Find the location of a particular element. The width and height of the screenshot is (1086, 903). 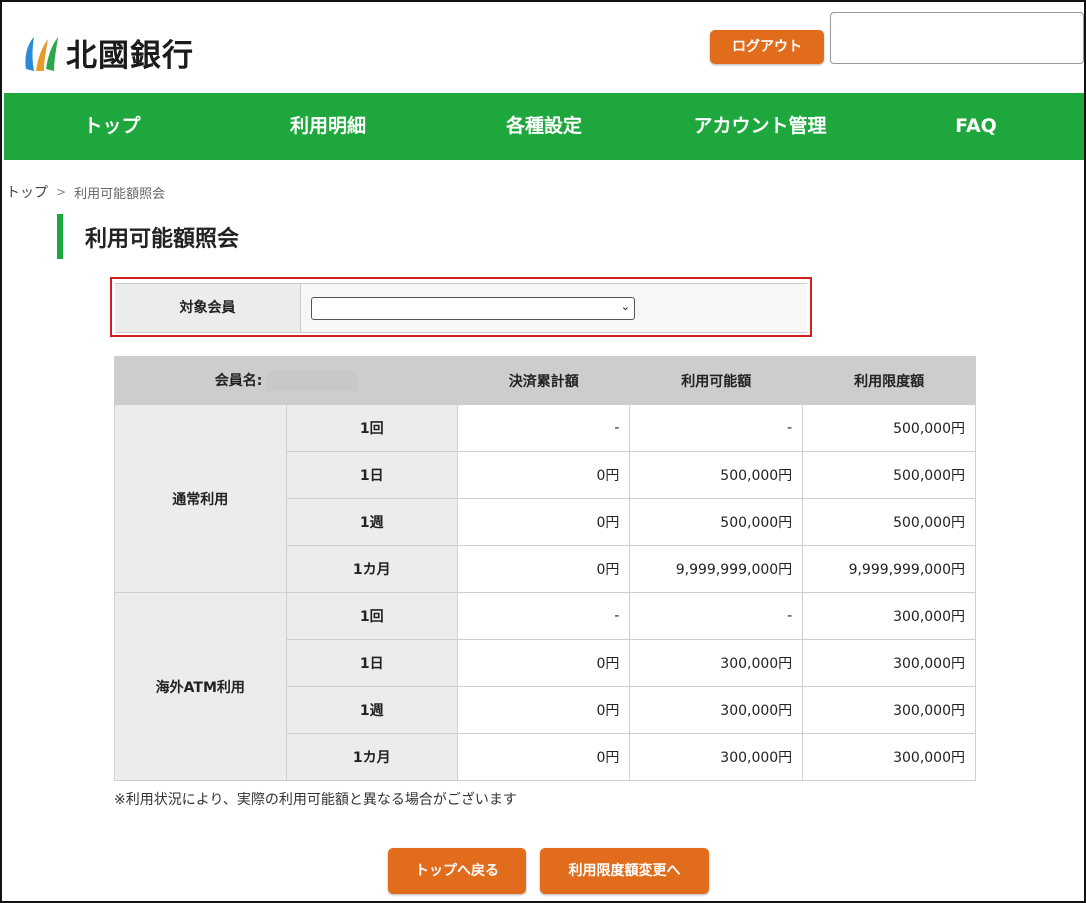

nav-item-statements: 利用明細 is located at coordinates (328, 126).